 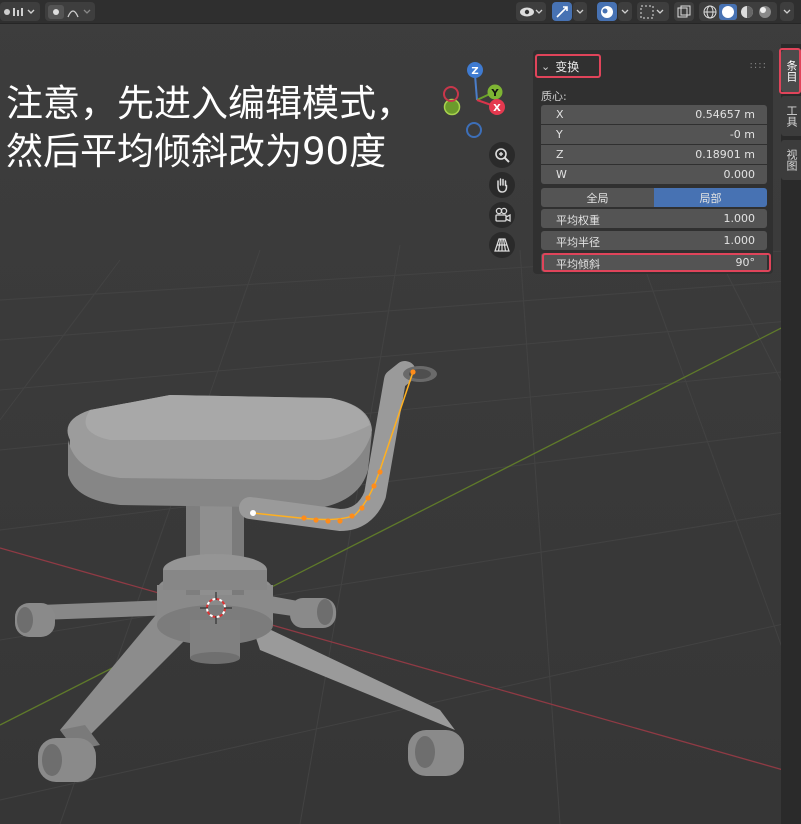 What do you see at coordinates (791, 71) in the screenshot?
I see `tab-item: 条目` at bounding box center [791, 71].